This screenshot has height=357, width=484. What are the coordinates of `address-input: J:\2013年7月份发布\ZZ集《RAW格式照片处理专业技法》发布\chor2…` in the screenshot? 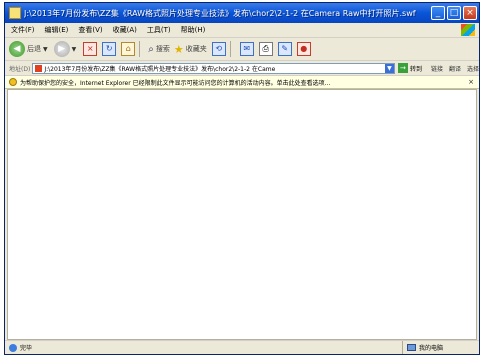 It's located at (214, 68).